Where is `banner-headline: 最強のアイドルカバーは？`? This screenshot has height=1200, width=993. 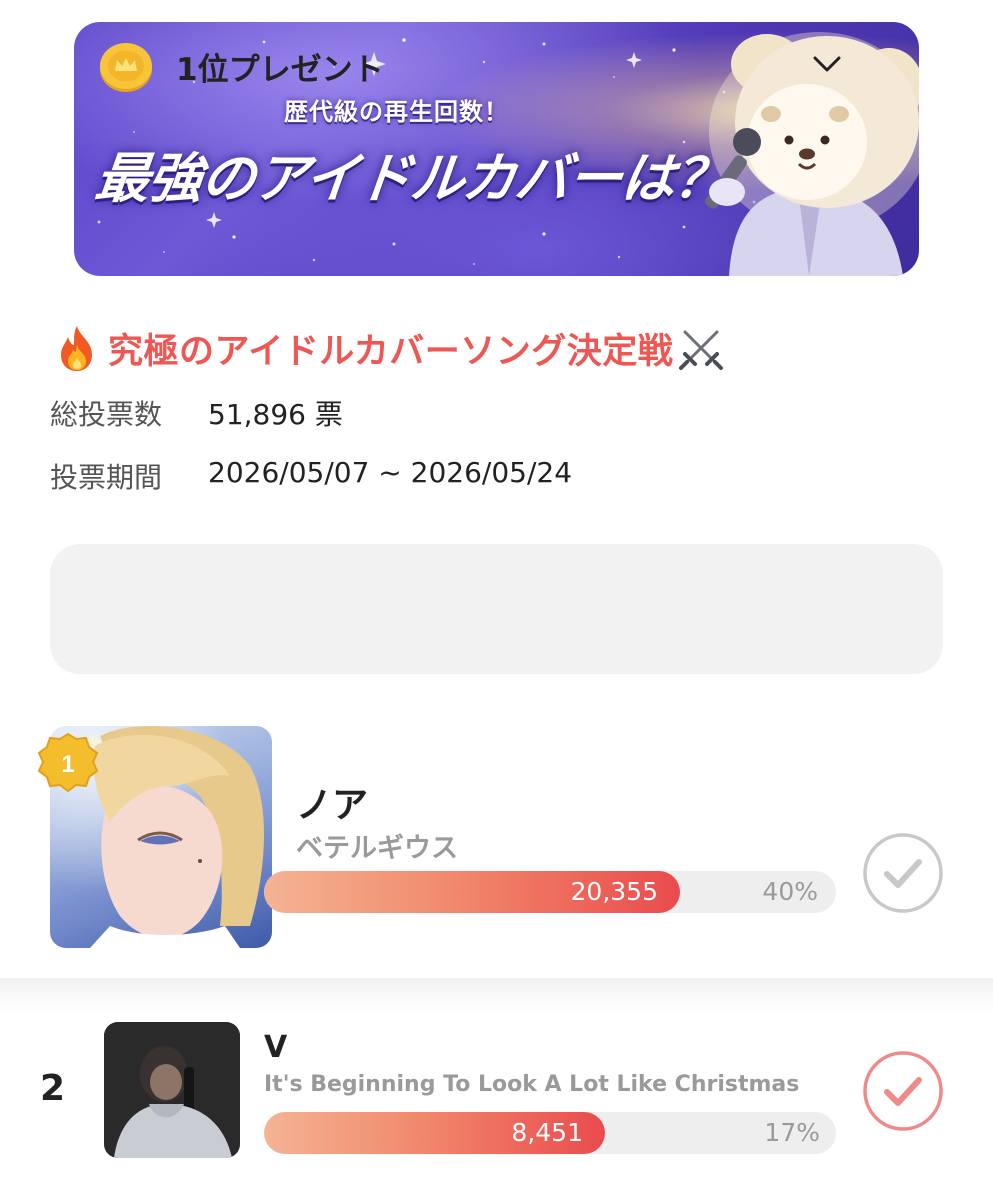
banner-headline: 最強のアイドルカバーは？ is located at coordinates (411, 178).